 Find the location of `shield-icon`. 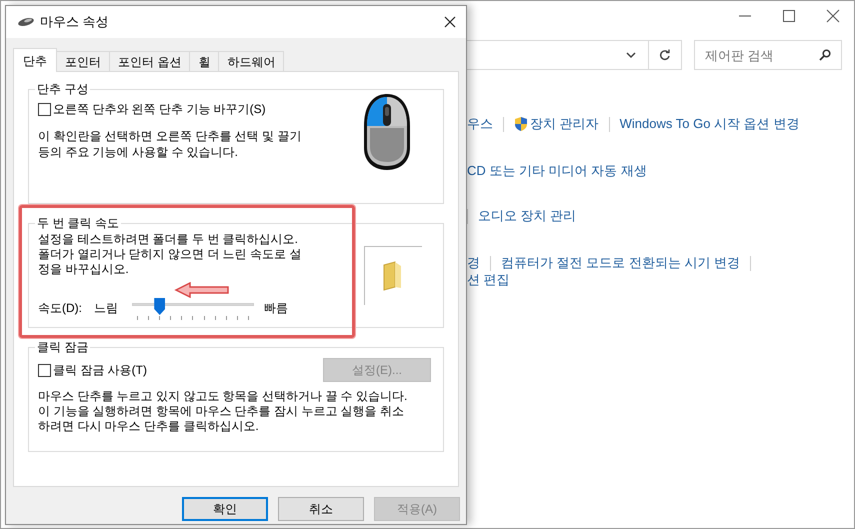

shield-icon is located at coordinates (521, 124).